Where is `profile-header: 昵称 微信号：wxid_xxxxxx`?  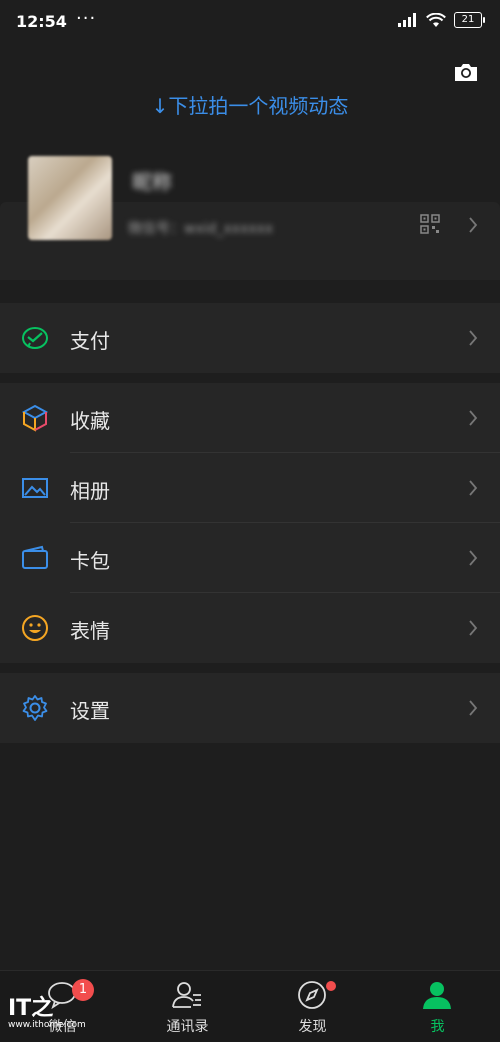
profile-header: 昵称 微信号：wxid_xxxxxx is located at coordinates (250, 215).